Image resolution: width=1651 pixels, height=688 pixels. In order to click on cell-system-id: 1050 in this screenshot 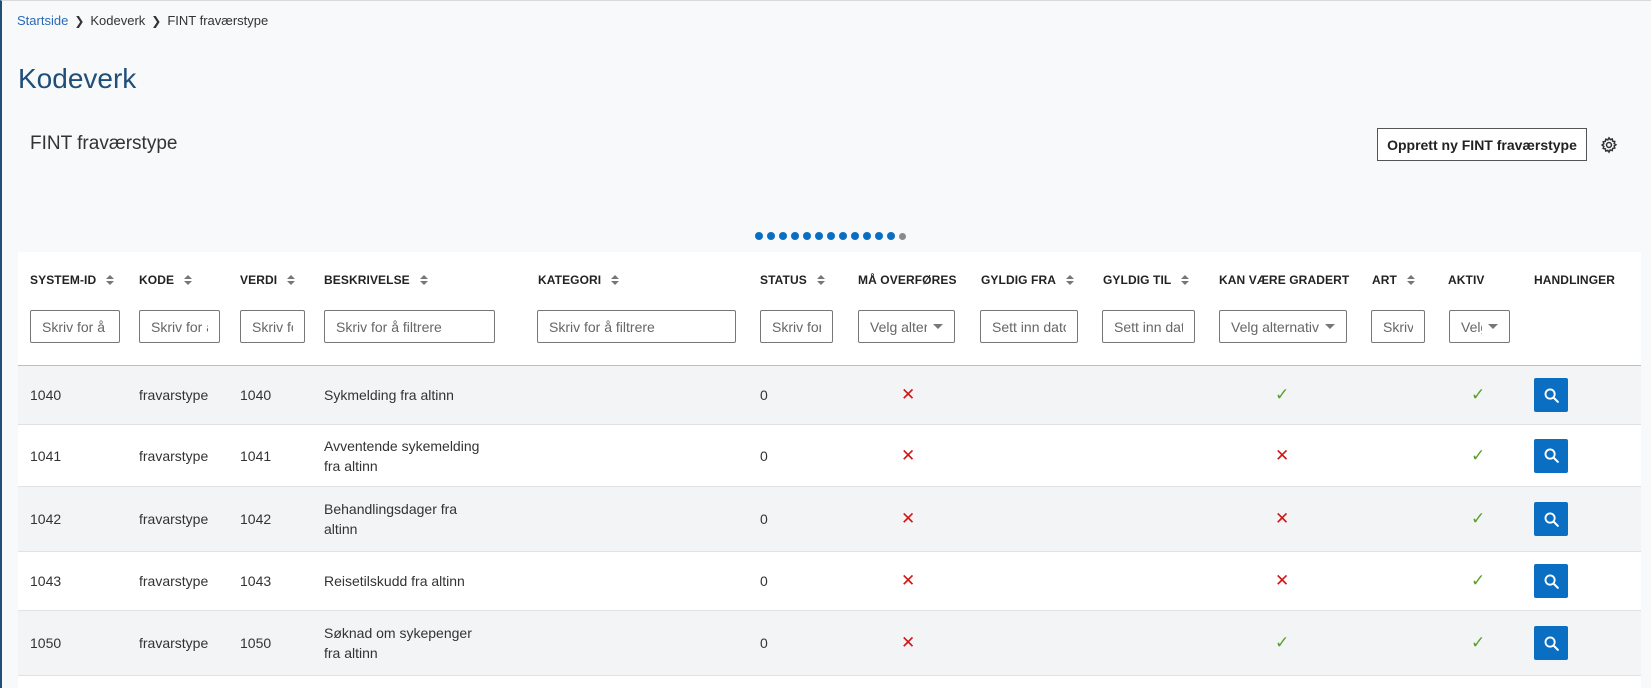, I will do `click(46, 643)`.